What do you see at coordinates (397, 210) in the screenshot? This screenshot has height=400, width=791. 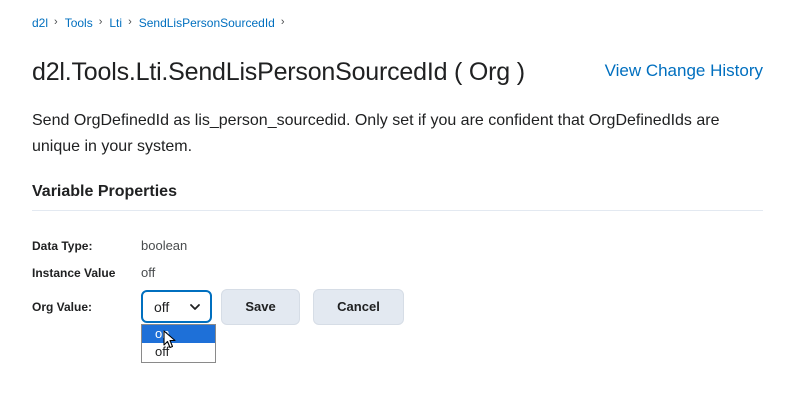 I see `section-divider` at bounding box center [397, 210].